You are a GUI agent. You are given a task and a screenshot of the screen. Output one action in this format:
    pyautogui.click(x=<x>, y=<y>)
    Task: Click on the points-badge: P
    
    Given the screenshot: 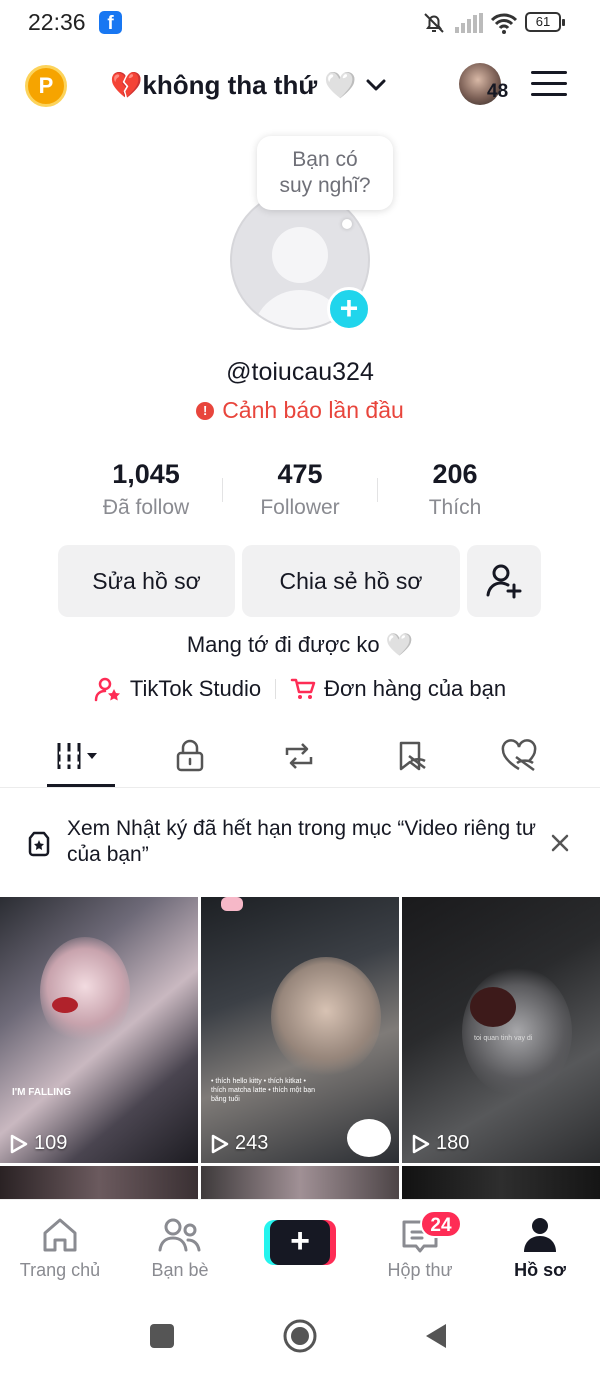 What is the action you would take?
    pyautogui.click(x=46, y=86)
    